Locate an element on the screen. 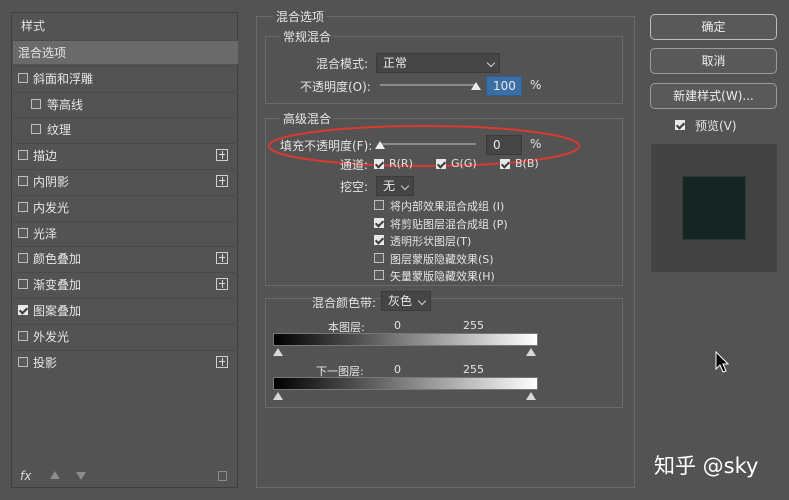 This screenshot has width=789, height=500. panel-footer: fx is located at coordinates (125, 477).